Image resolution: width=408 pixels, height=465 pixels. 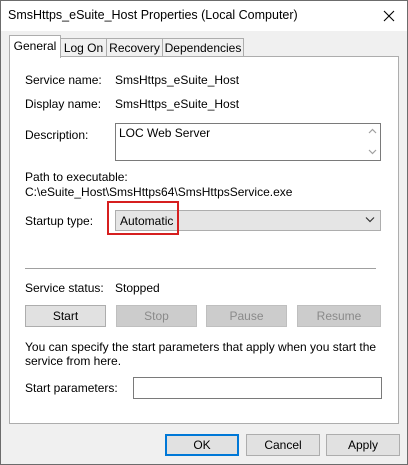 What do you see at coordinates (248, 142) in the screenshot?
I see `description-field: LOC Web Server` at bounding box center [248, 142].